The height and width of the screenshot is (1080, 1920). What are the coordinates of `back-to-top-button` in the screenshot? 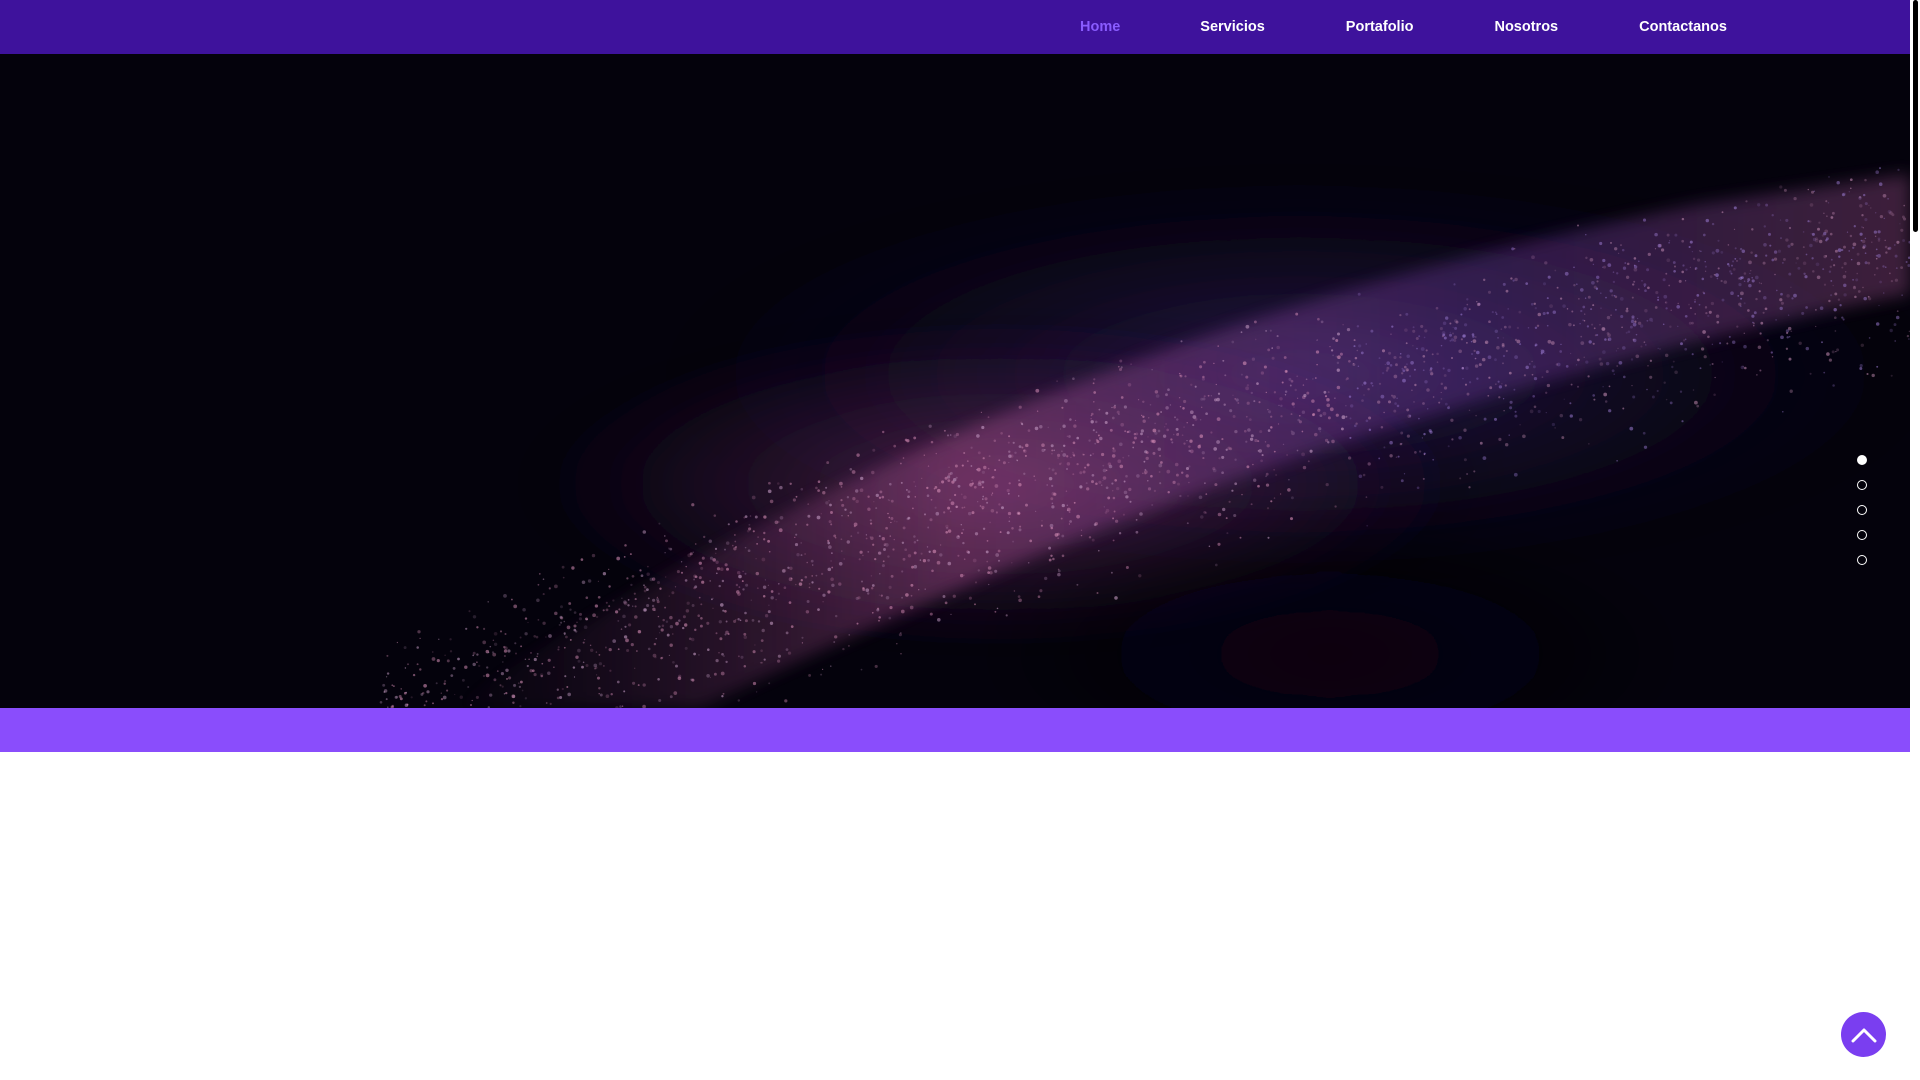 It's located at (1863, 1034).